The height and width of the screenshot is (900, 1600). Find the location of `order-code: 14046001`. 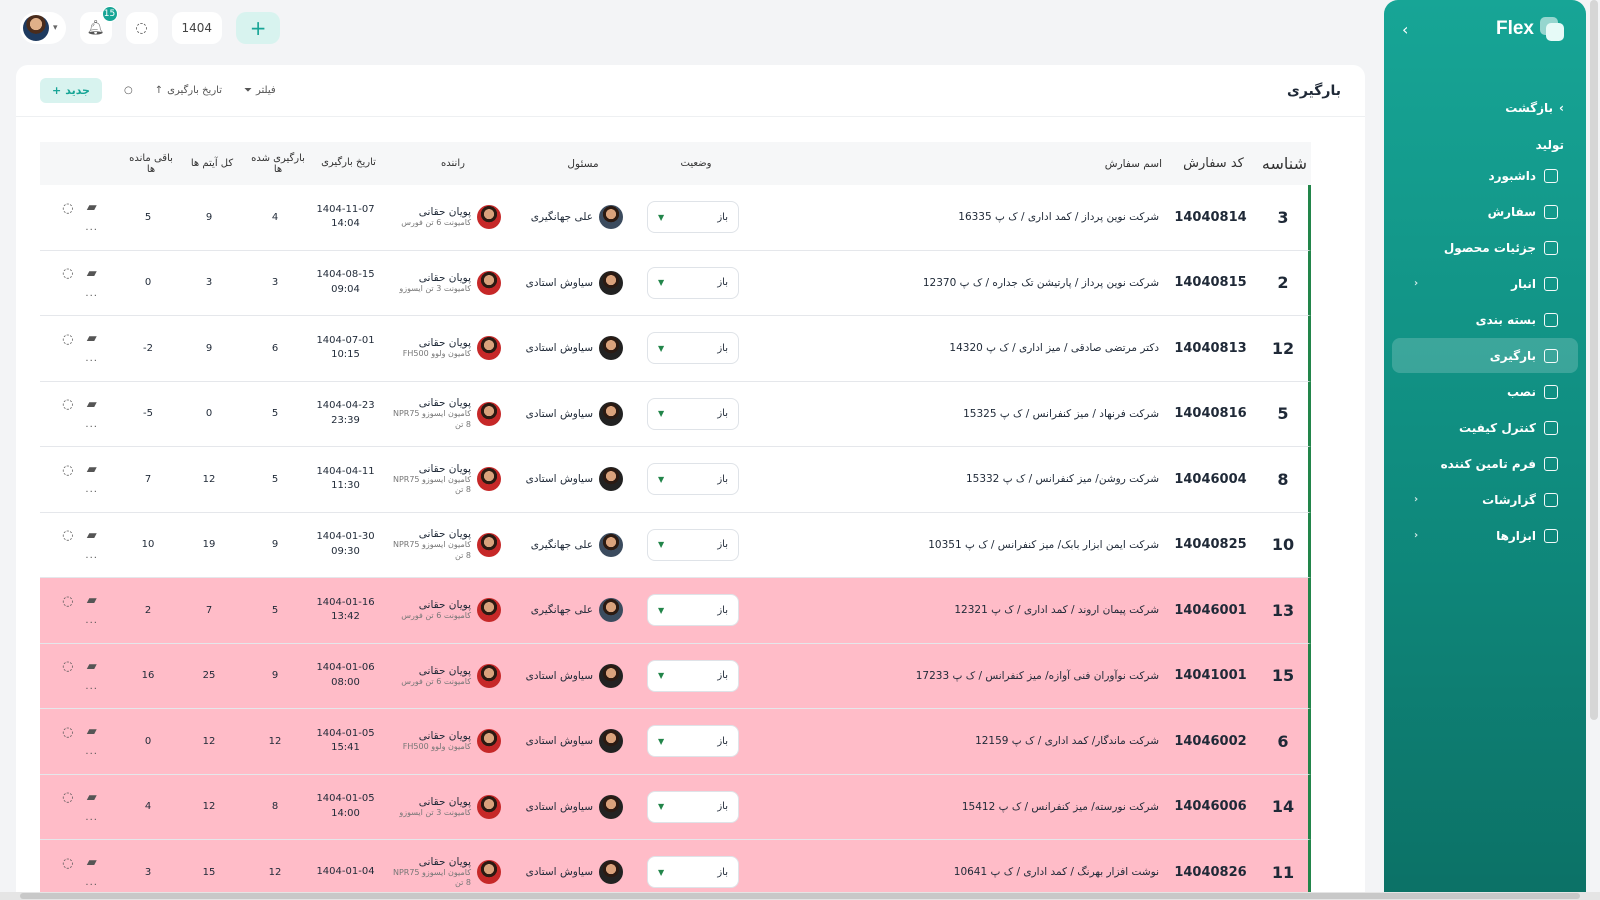

order-code: 14046001 is located at coordinates (1210, 610).